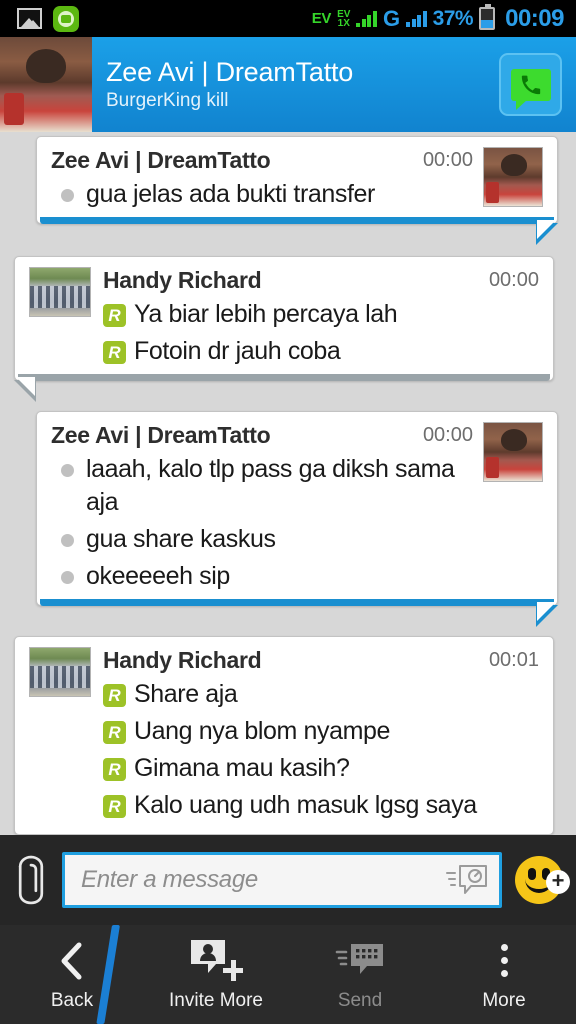 Image resolution: width=576 pixels, height=1024 pixels. I want to click on voice-call-button, so click(530, 84).